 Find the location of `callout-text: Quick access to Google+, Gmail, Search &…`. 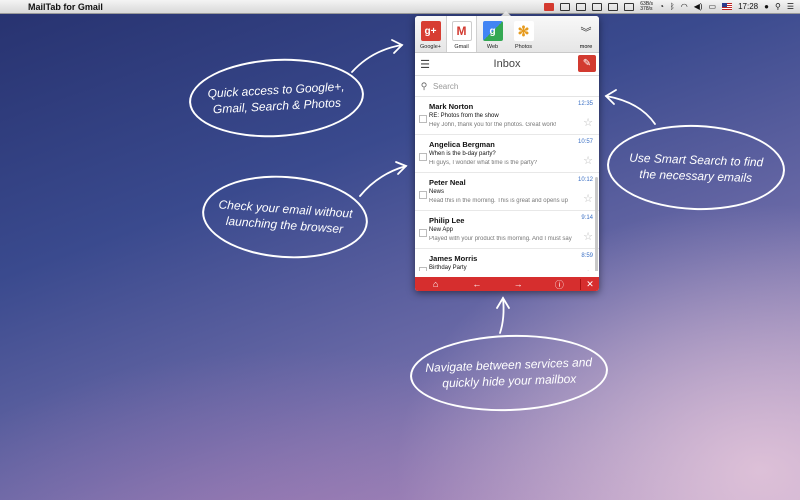

callout-text: Quick access to Google+, Gmail, Search &… is located at coordinates (276, 98).